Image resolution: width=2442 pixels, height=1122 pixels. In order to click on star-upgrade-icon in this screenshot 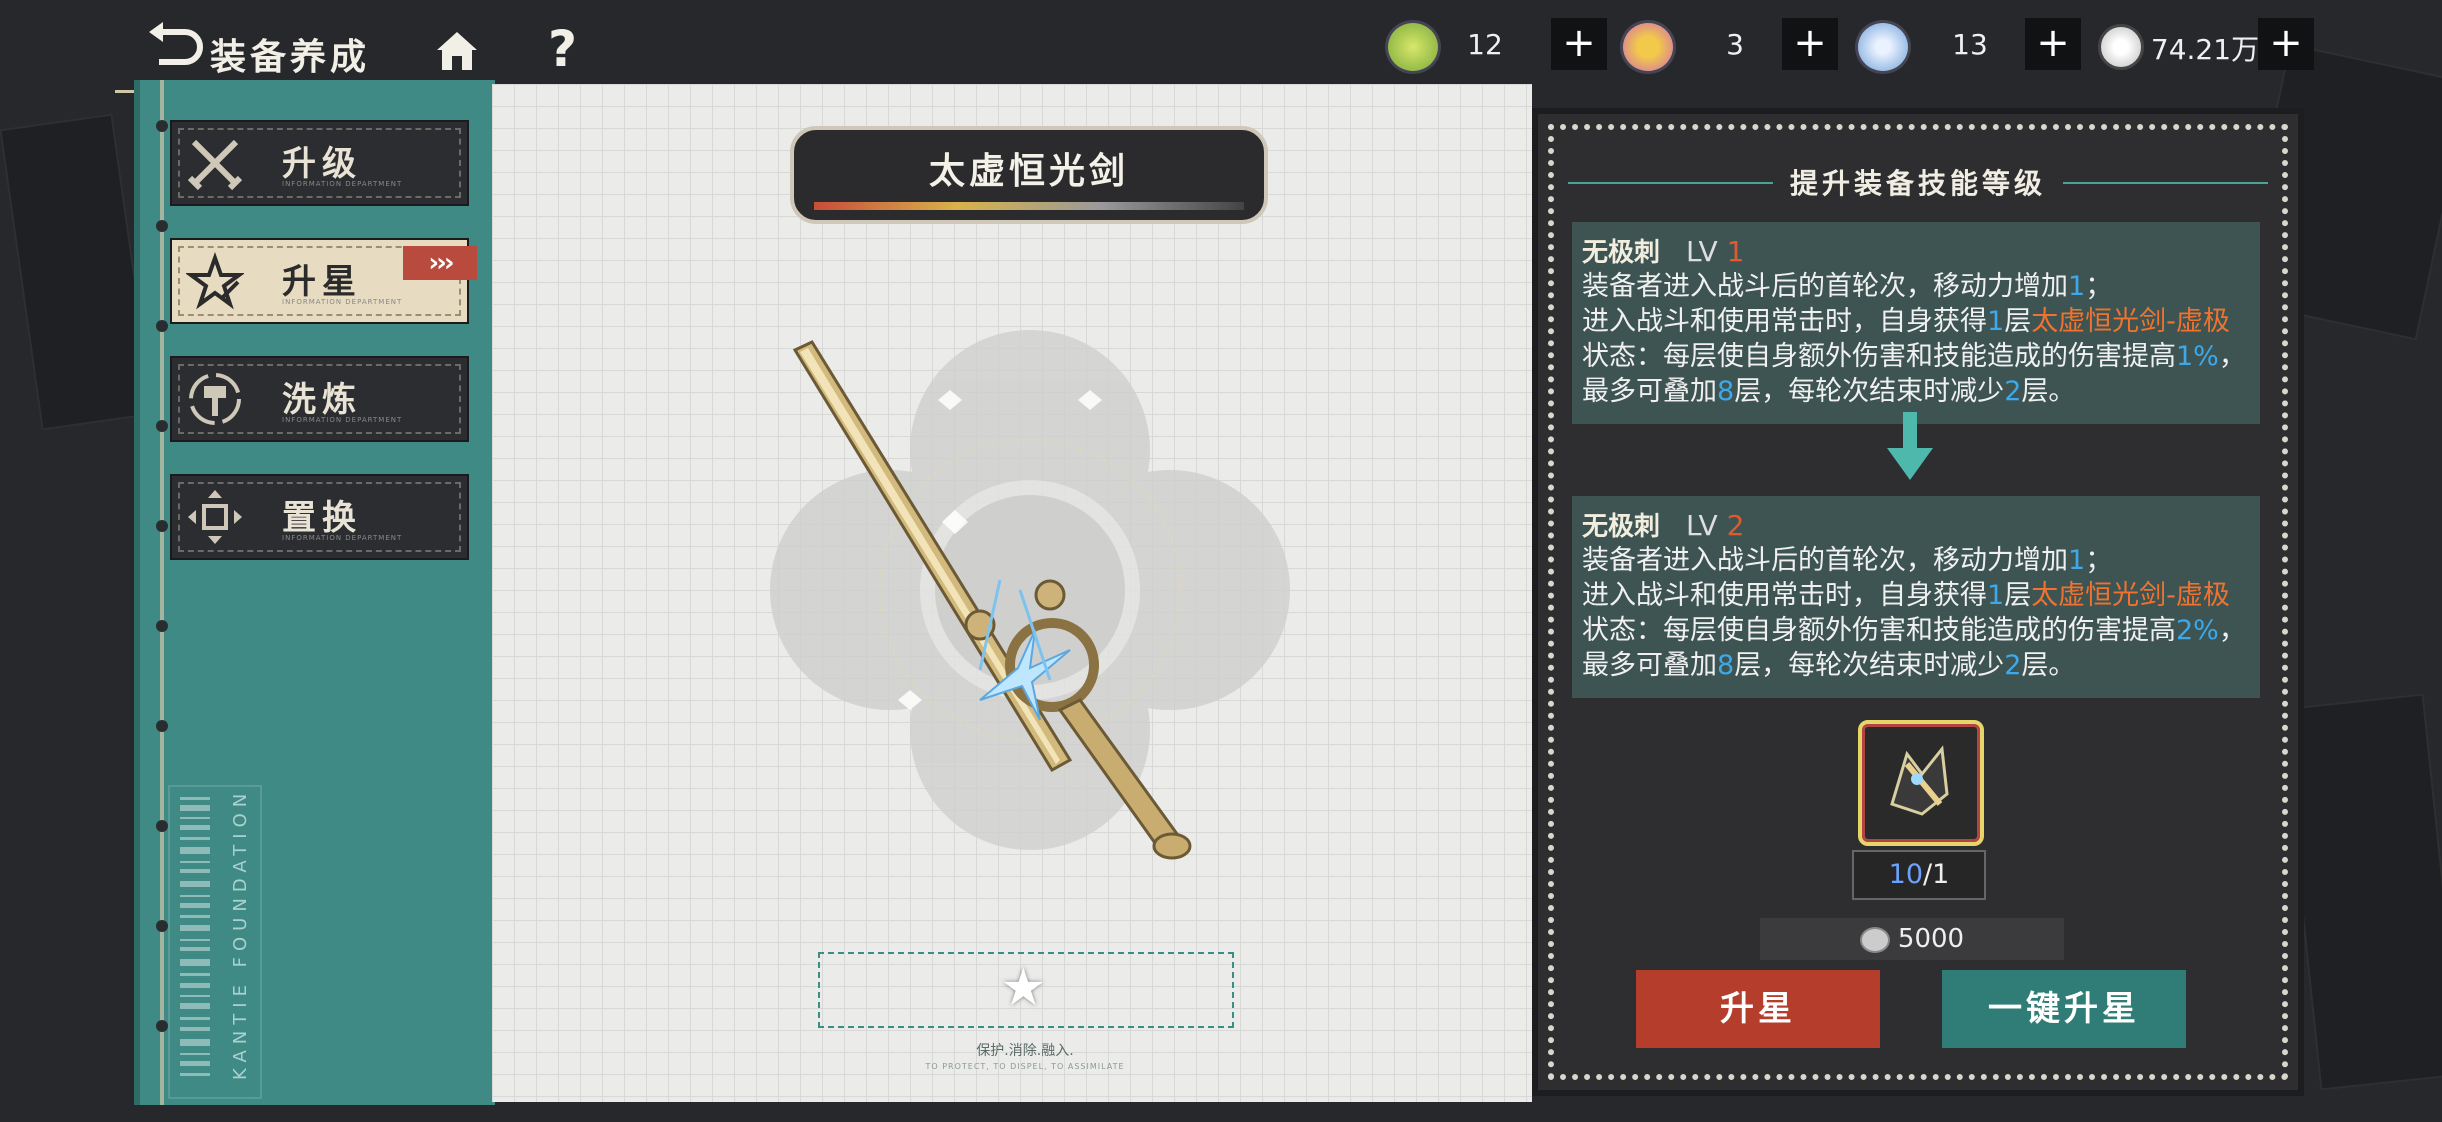, I will do `click(215, 281)`.